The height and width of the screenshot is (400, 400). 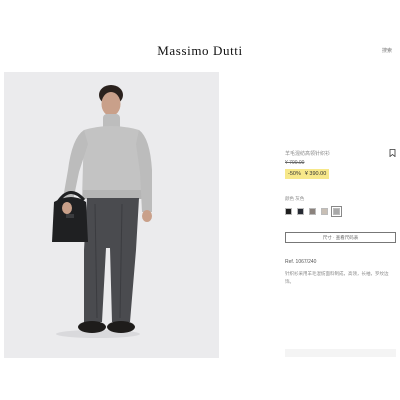 What do you see at coordinates (392, 153) in the screenshot?
I see `bookmark-icon` at bounding box center [392, 153].